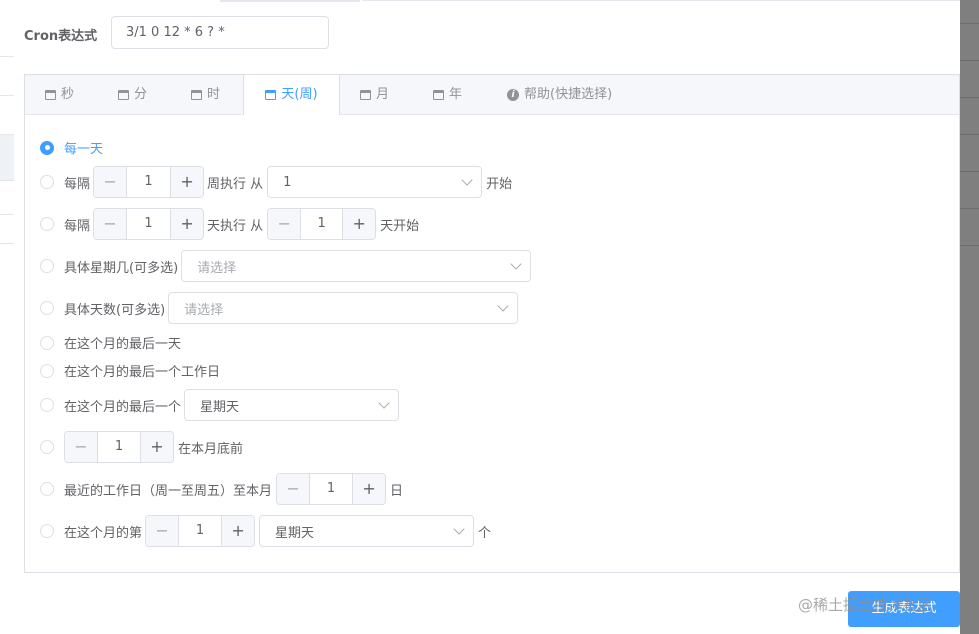  Describe the element at coordinates (68, 94) in the screenshot. I see `tab-second-label: 秒` at that location.